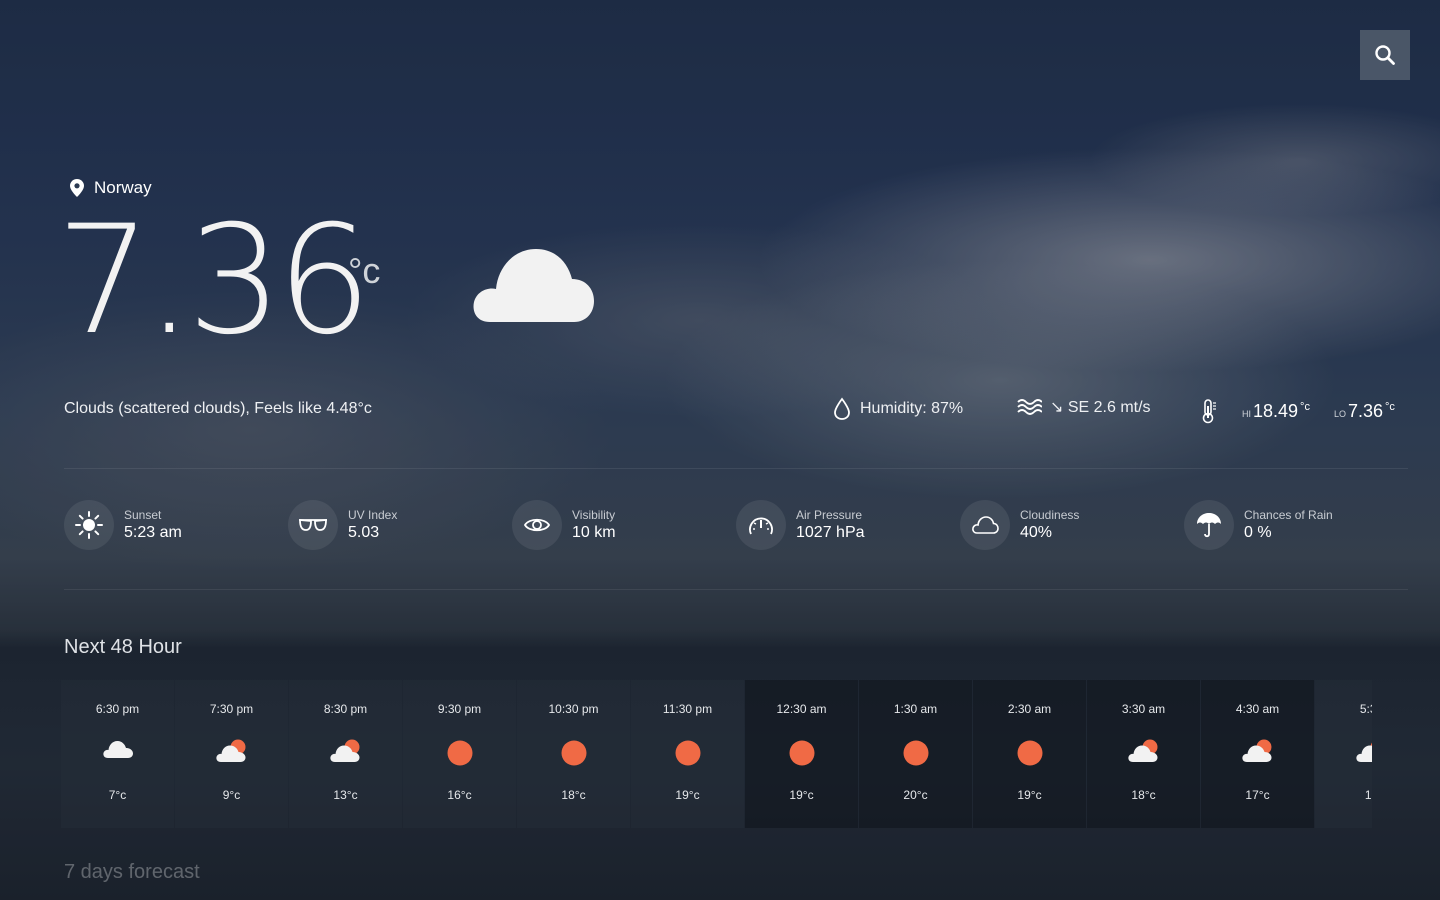  I want to click on detail-label: UV Index, so click(373, 515).